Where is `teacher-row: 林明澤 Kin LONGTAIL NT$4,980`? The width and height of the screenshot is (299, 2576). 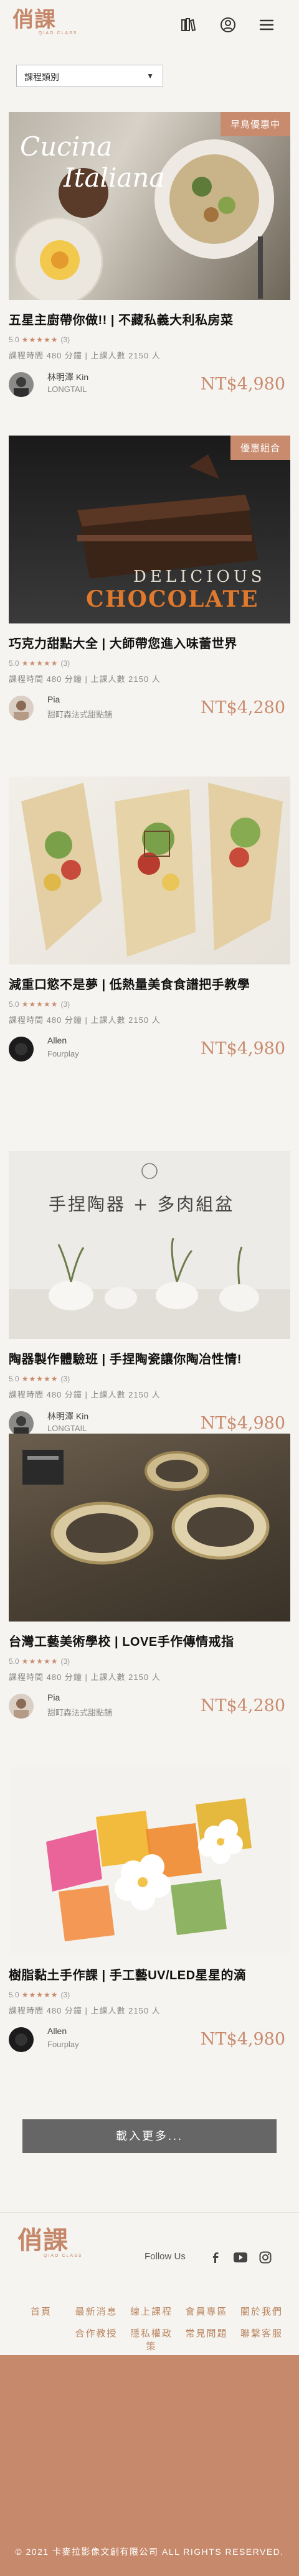 teacher-row: 林明澤 Kin LONGTAIL NT$4,980 is located at coordinates (149, 384).